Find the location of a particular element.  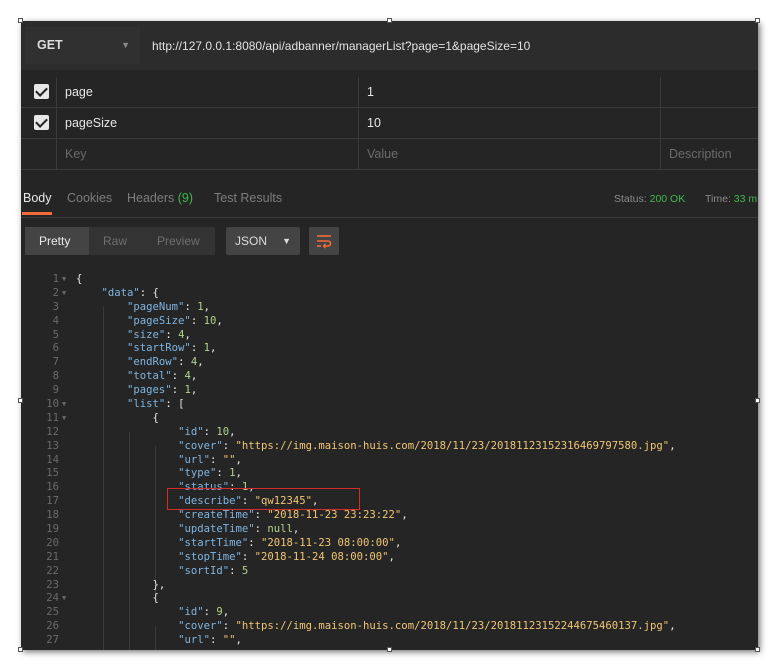

query-params-table: page 1 pageSize 10 Key Value Description is located at coordinates (389, 123).